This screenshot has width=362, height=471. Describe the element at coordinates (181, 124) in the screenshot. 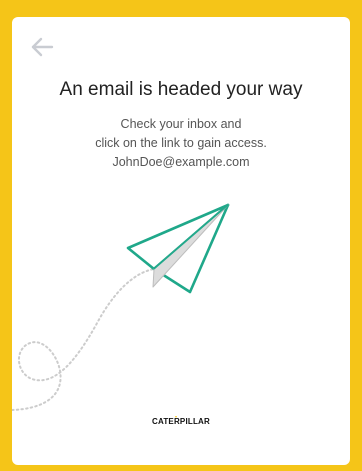

I see `instruction-line-1: Check your inbox and` at that location.